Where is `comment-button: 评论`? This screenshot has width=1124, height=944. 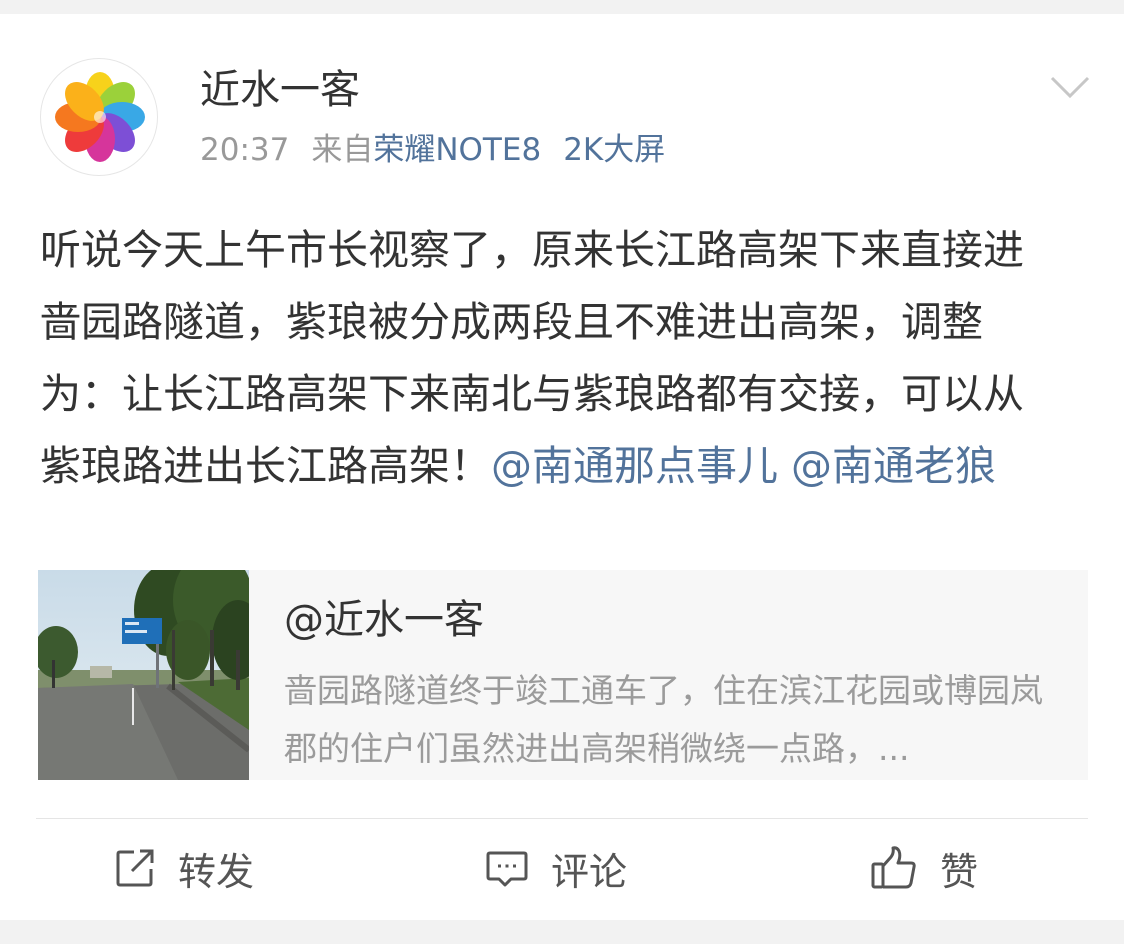
comment-button: 评论 is located at coordinates (556, 868).